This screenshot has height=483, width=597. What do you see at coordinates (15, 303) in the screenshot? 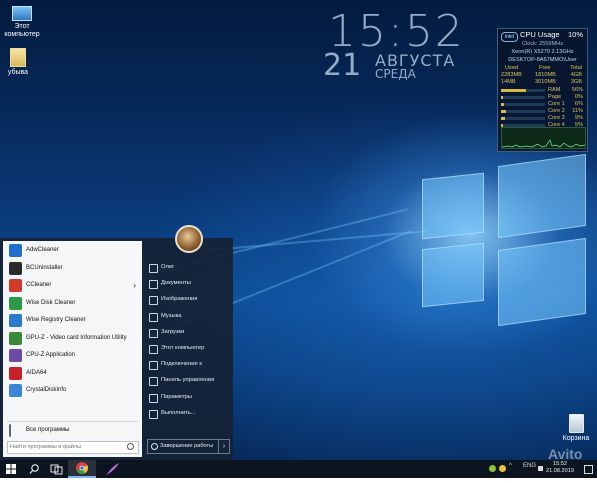
I see `wise-disk-cleaner-icon` at bounding box center [15, 303].